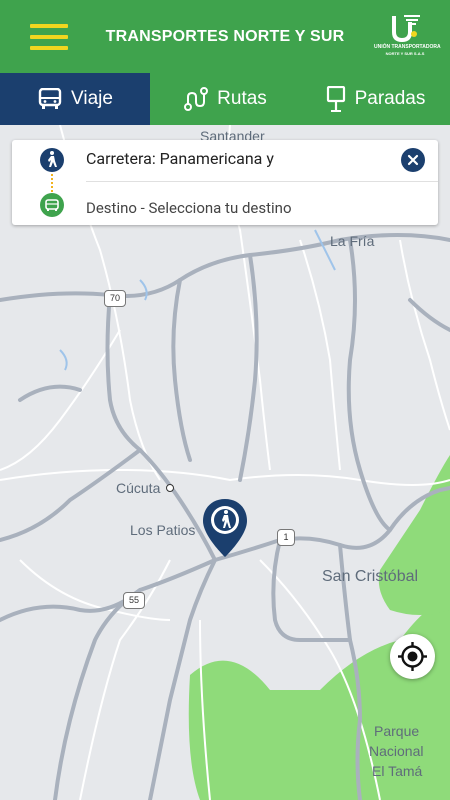 The image size is (450, 800). Describe the element at coordinates (115, 298) in the screenshot. I see `route-shield-70: 70` at that location.